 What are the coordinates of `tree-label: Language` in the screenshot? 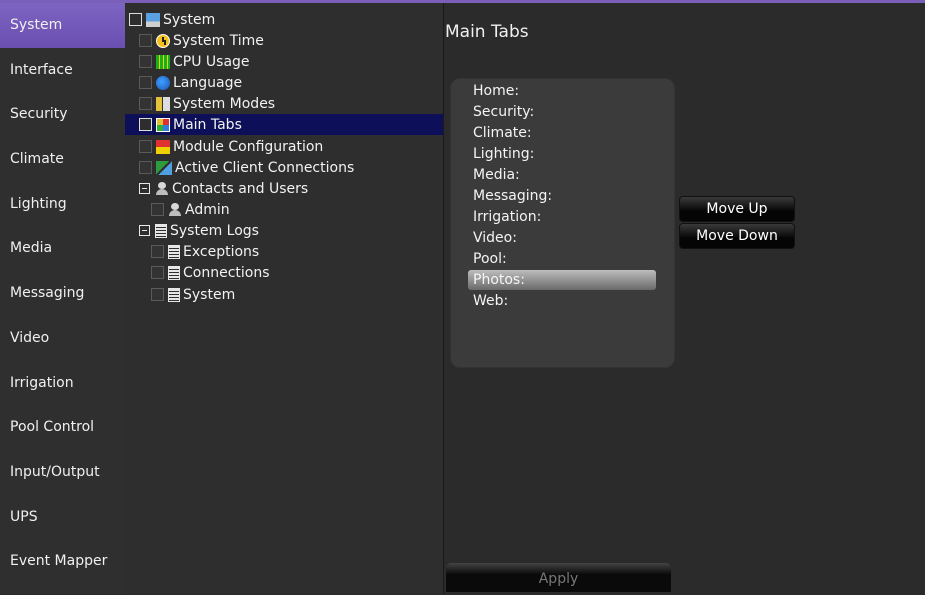 It's located at (208, 82).